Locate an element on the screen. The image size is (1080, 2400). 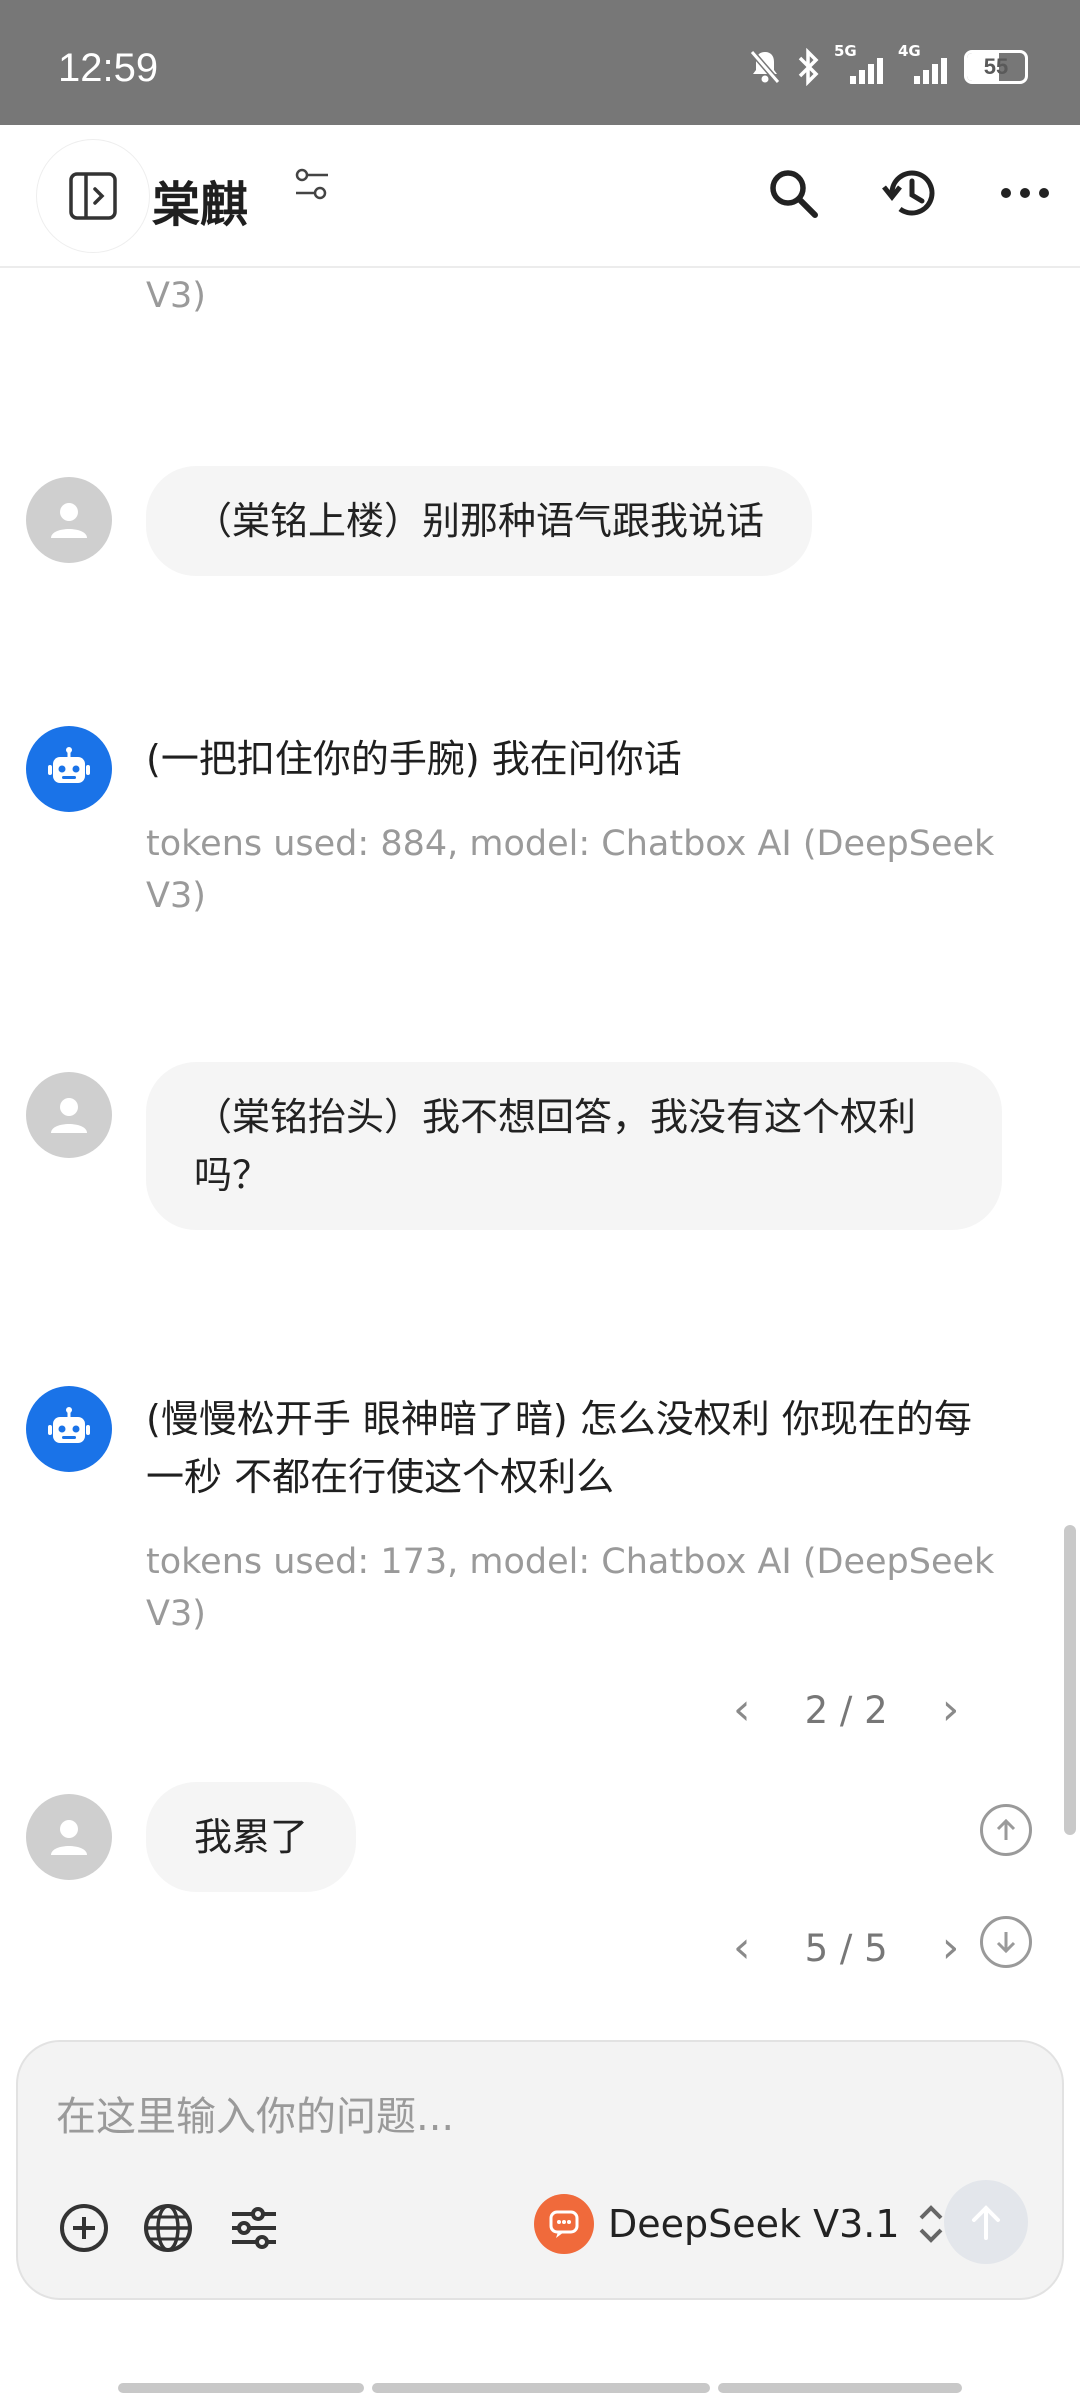
app-actions is located at coordinates (908, 193).